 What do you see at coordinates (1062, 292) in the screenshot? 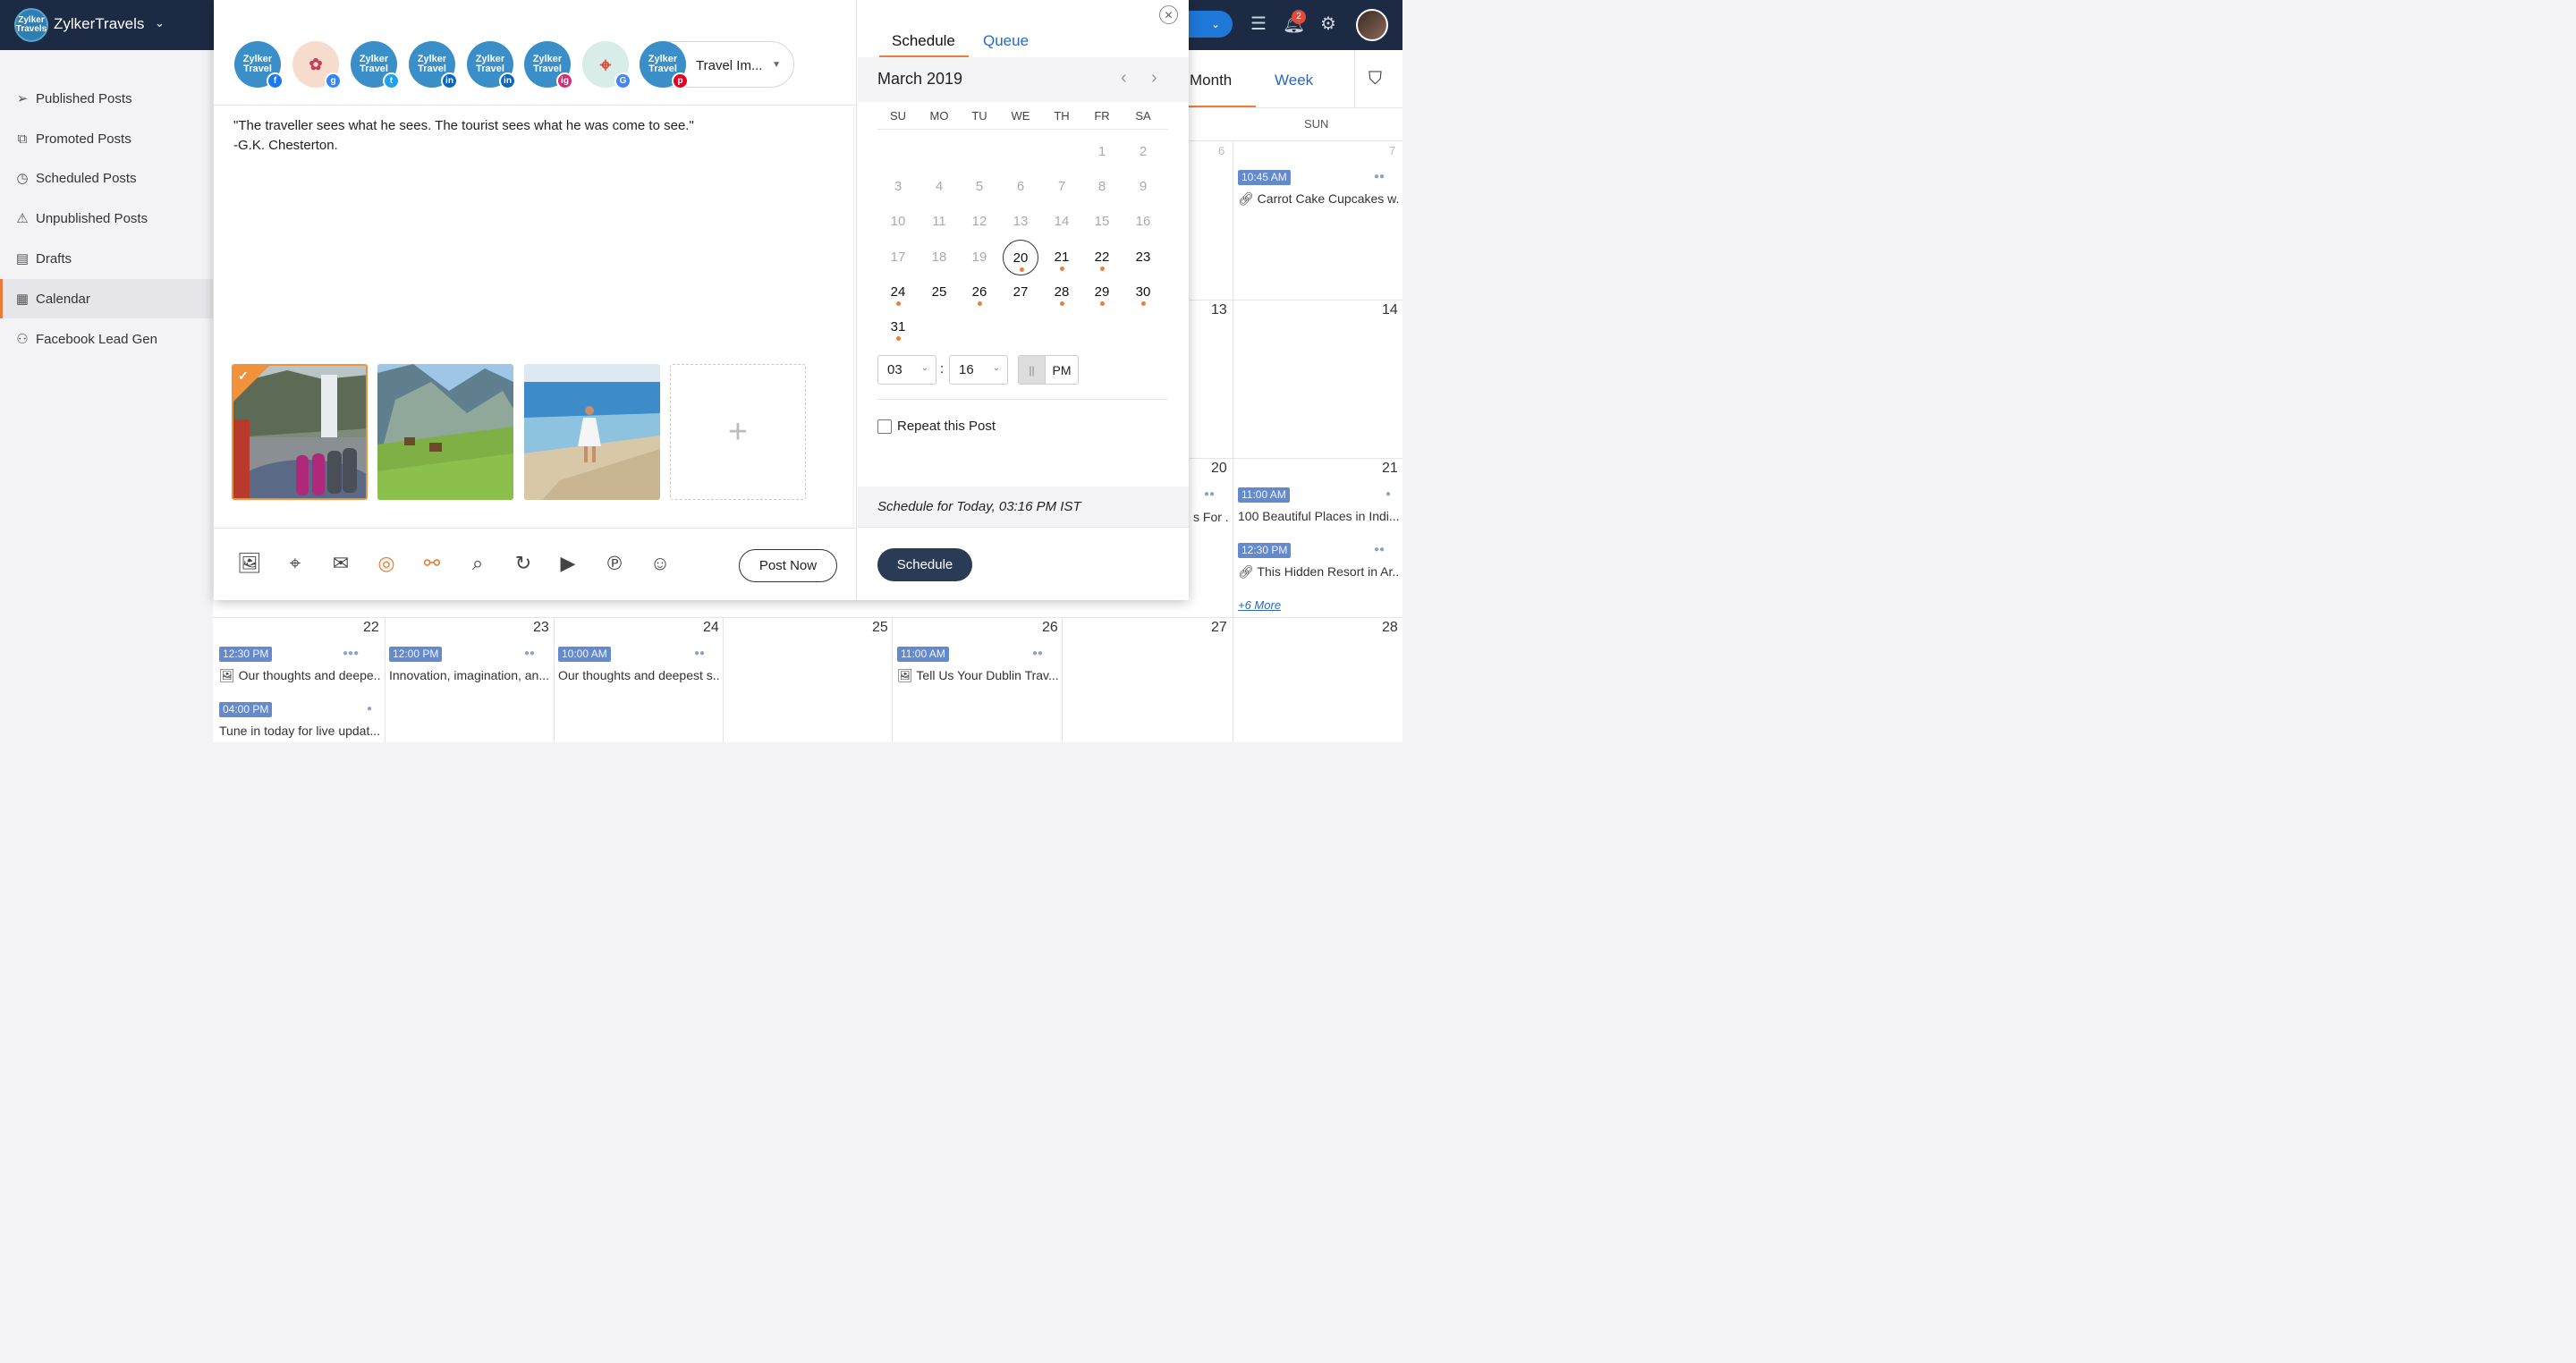
I see `calendar-day: 28` at bounding box center [1062, 292].